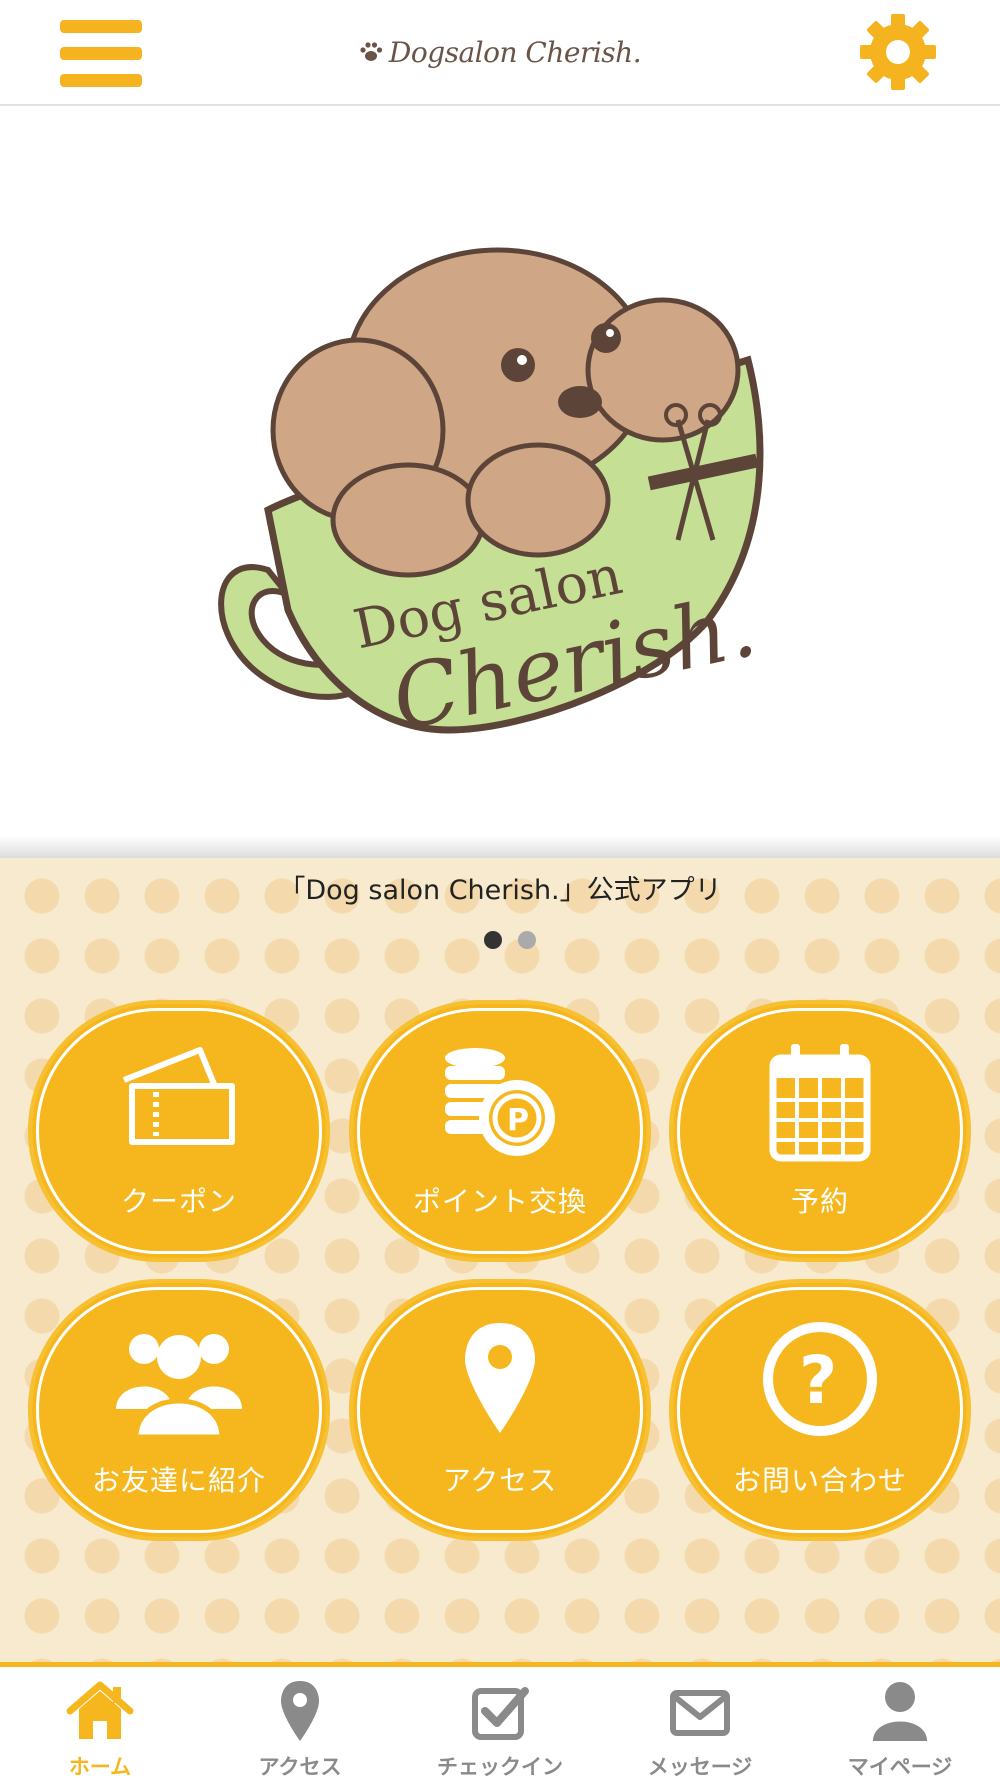  Describe the element at coordinates (499, 1201) in the screenshot. I see `point-exchange-label: ポイント交換` at that location.